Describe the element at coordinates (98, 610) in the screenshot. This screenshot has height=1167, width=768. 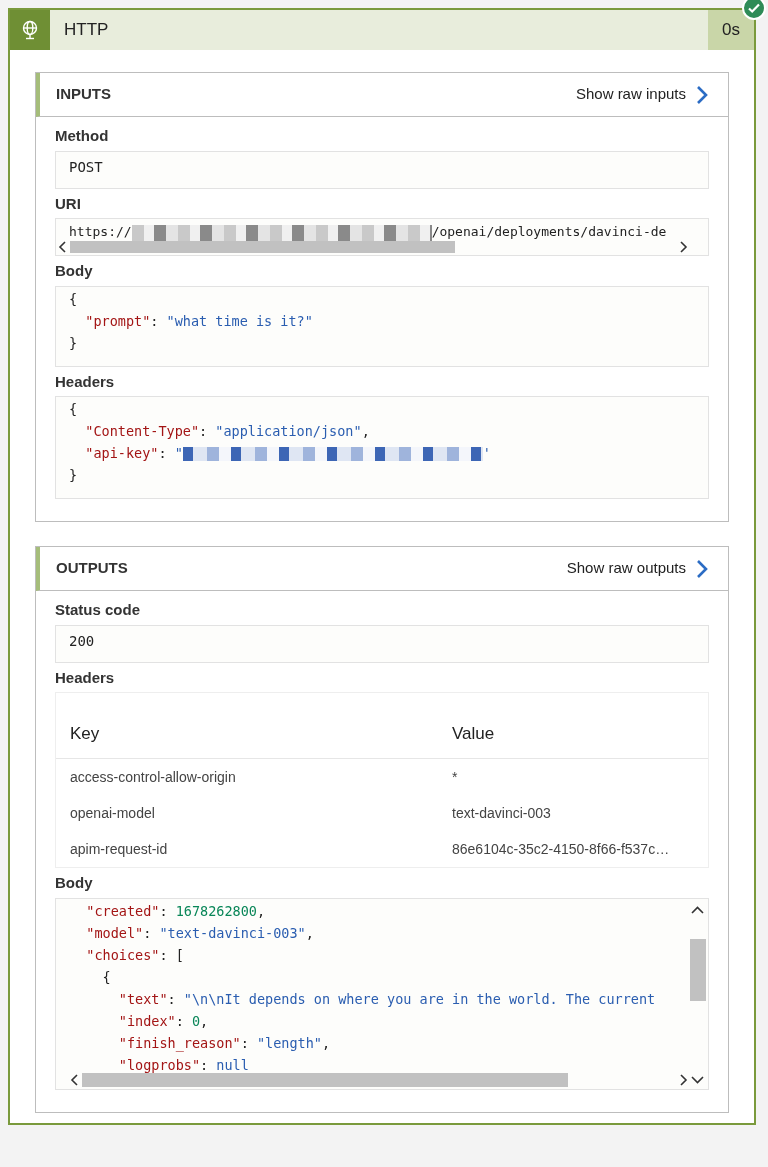
I see `field-label: Status code` at that location.